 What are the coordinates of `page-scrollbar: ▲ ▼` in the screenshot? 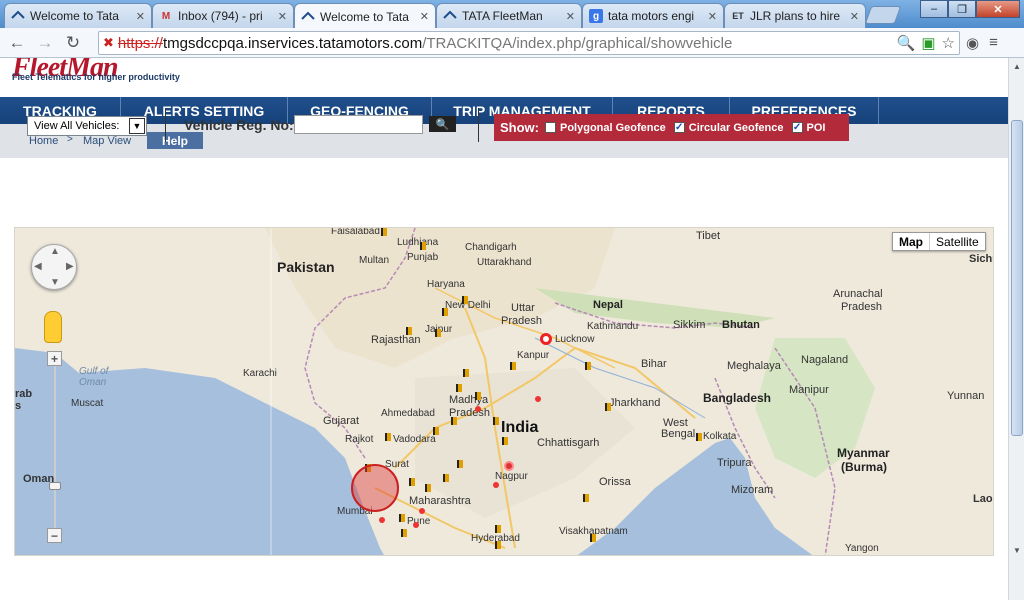 It's located at (1016, 329).